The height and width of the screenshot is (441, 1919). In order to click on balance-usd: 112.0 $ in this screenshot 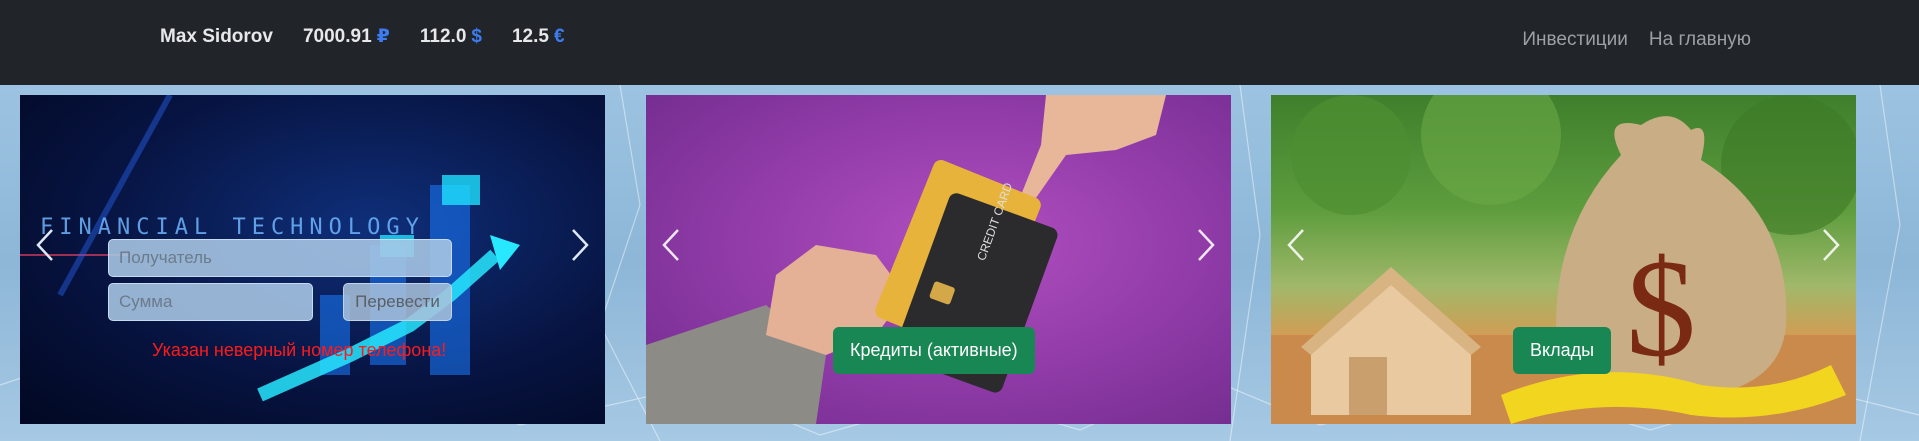, I will do `click(451, 37)`.